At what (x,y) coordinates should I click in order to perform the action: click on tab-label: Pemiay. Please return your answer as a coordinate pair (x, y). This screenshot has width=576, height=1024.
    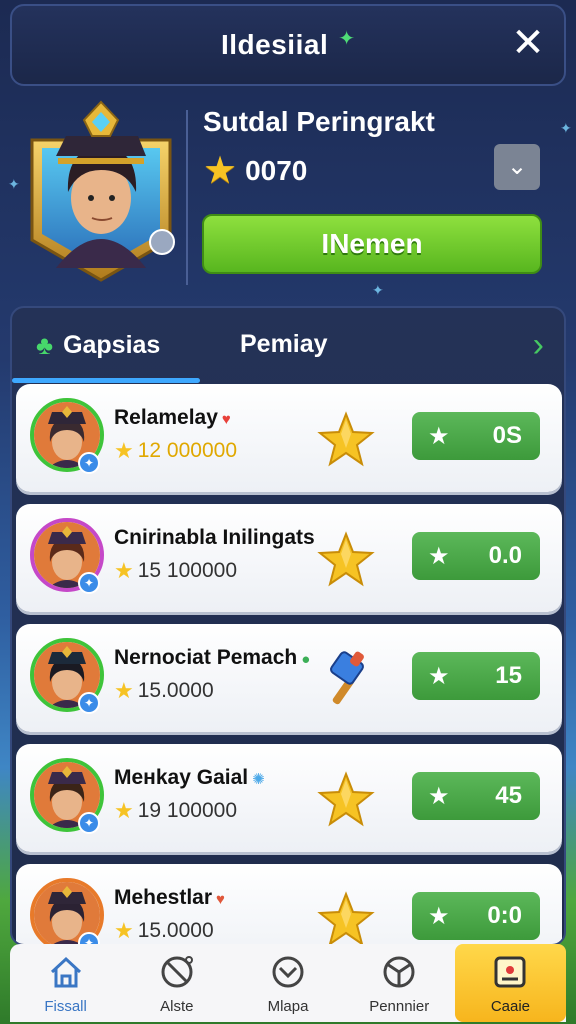
    Looking at the image, I should click on (284, 344).